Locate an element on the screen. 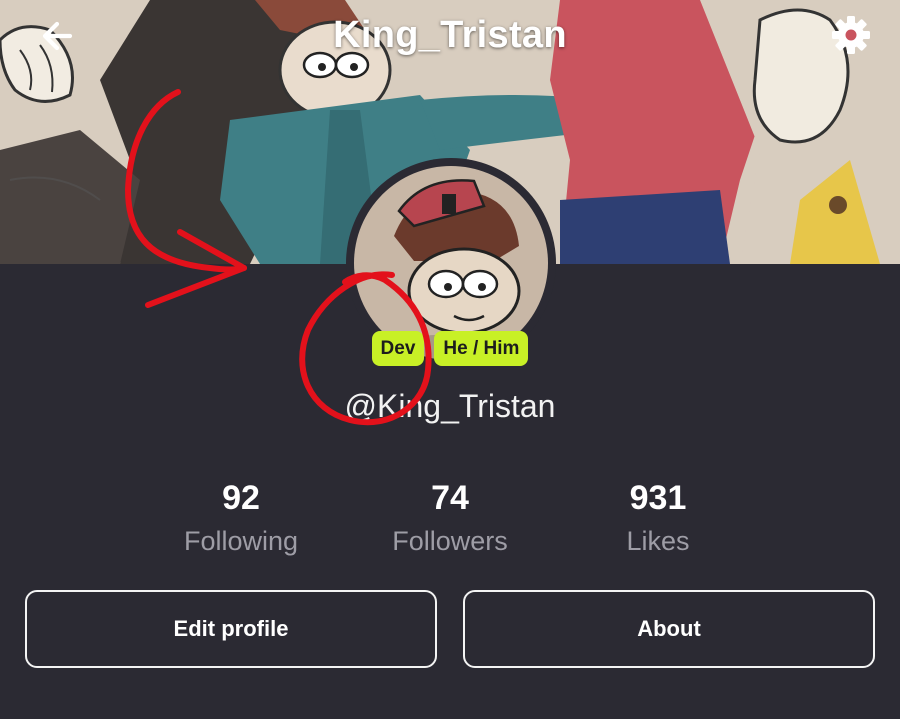 The height and width of the screenshot is (719, 900). gear-icon is located at coordinates (851, 35).